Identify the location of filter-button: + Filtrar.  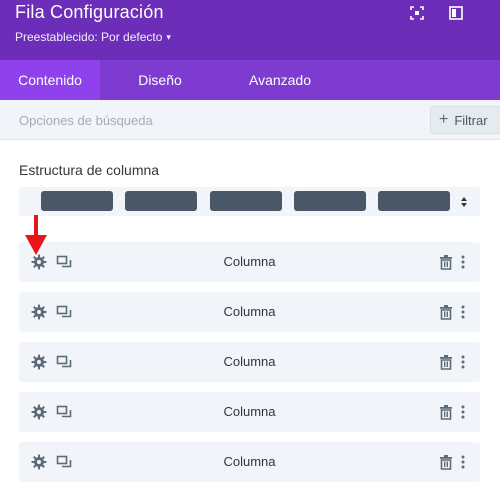
(465, 120).